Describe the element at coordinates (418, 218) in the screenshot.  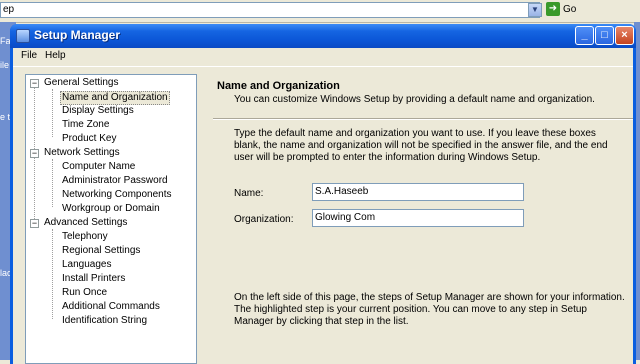
I see `organization-input: Glowing Com` at that location.